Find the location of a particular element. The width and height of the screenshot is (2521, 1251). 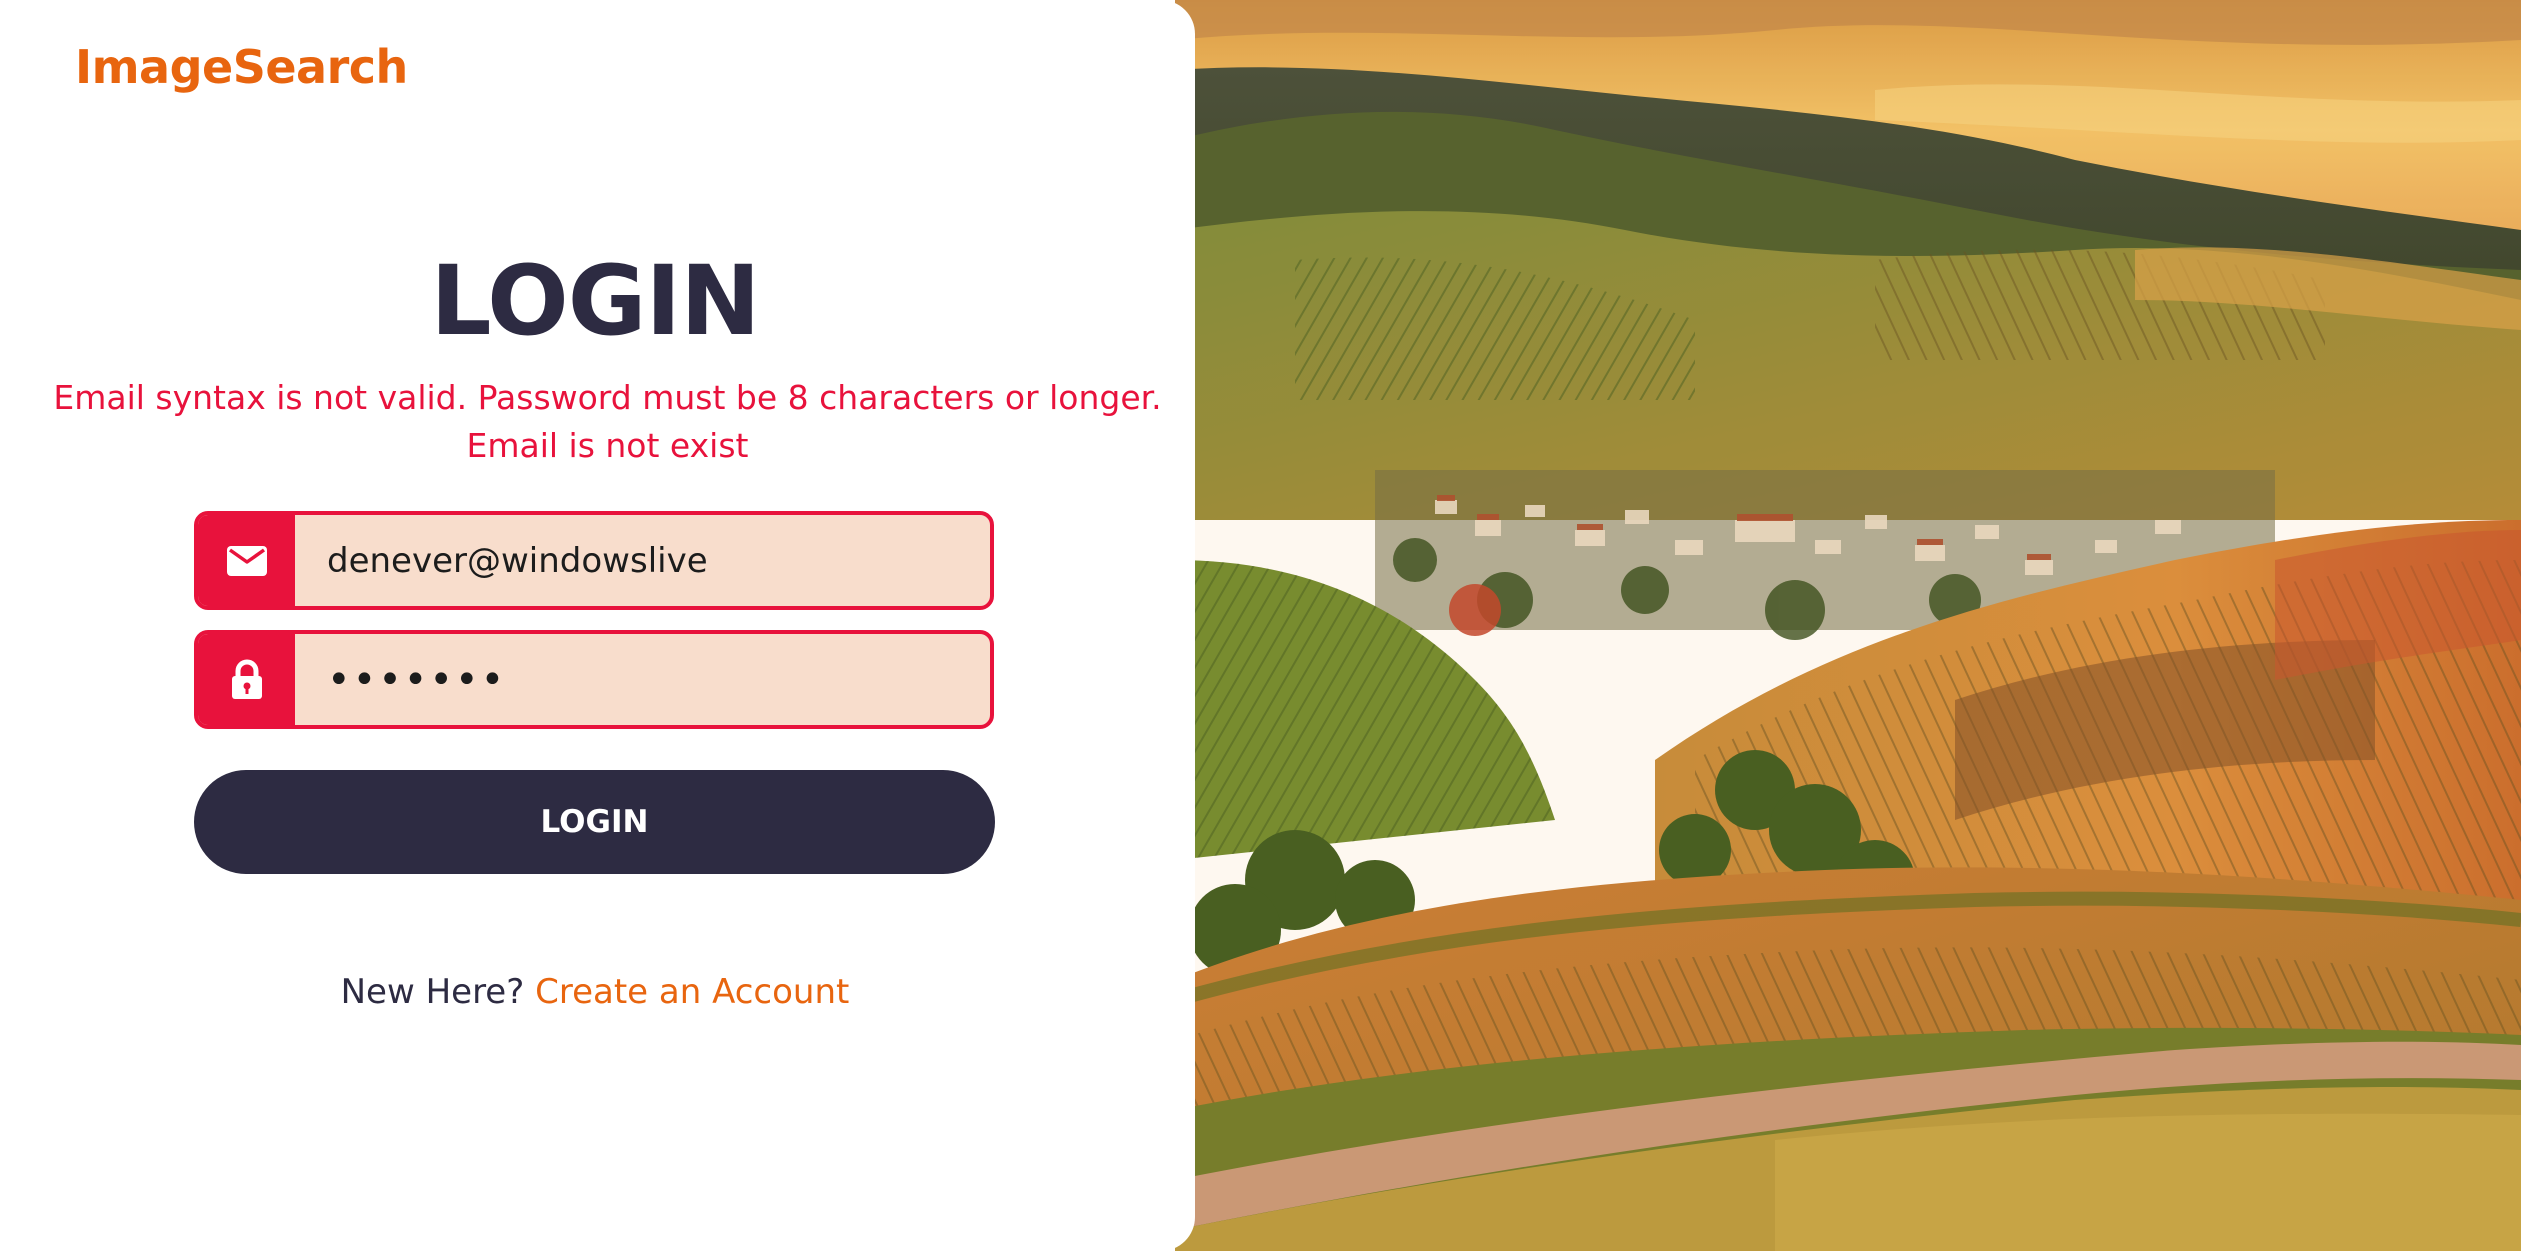

create-account-link: Create an Account is located at coordinates (692, 992).